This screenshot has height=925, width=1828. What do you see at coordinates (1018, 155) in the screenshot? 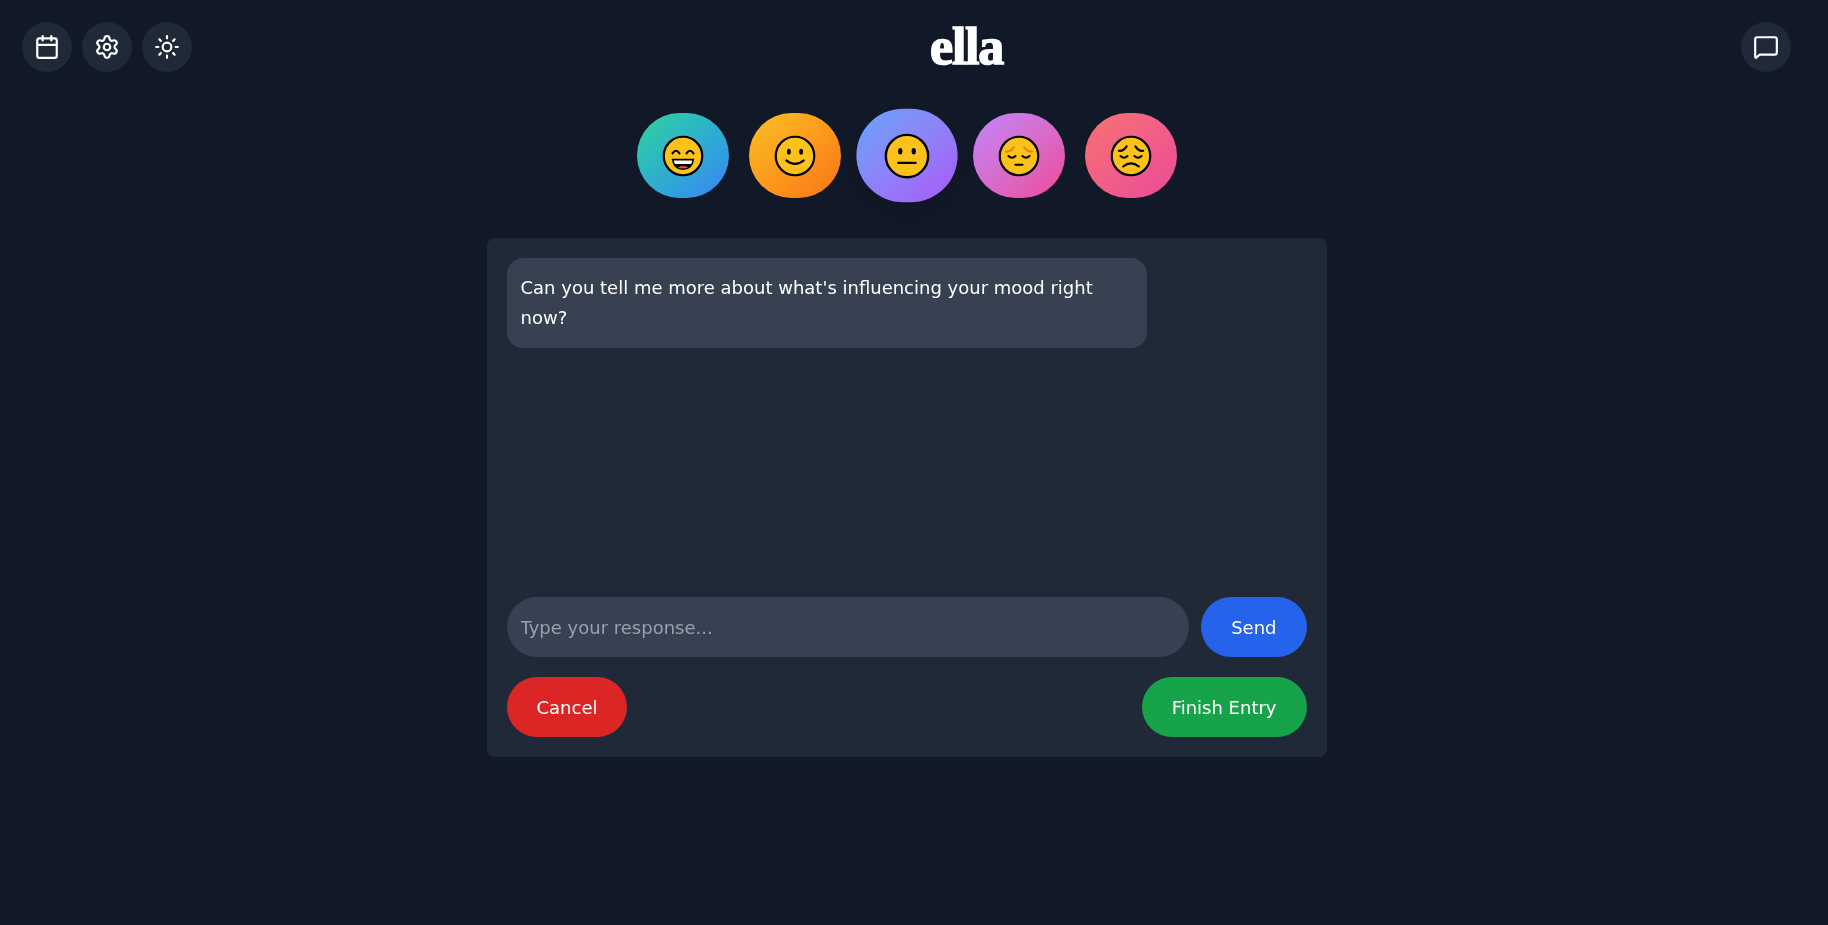
I see `pensive-face-icon` at bounding box center [1018, 155].